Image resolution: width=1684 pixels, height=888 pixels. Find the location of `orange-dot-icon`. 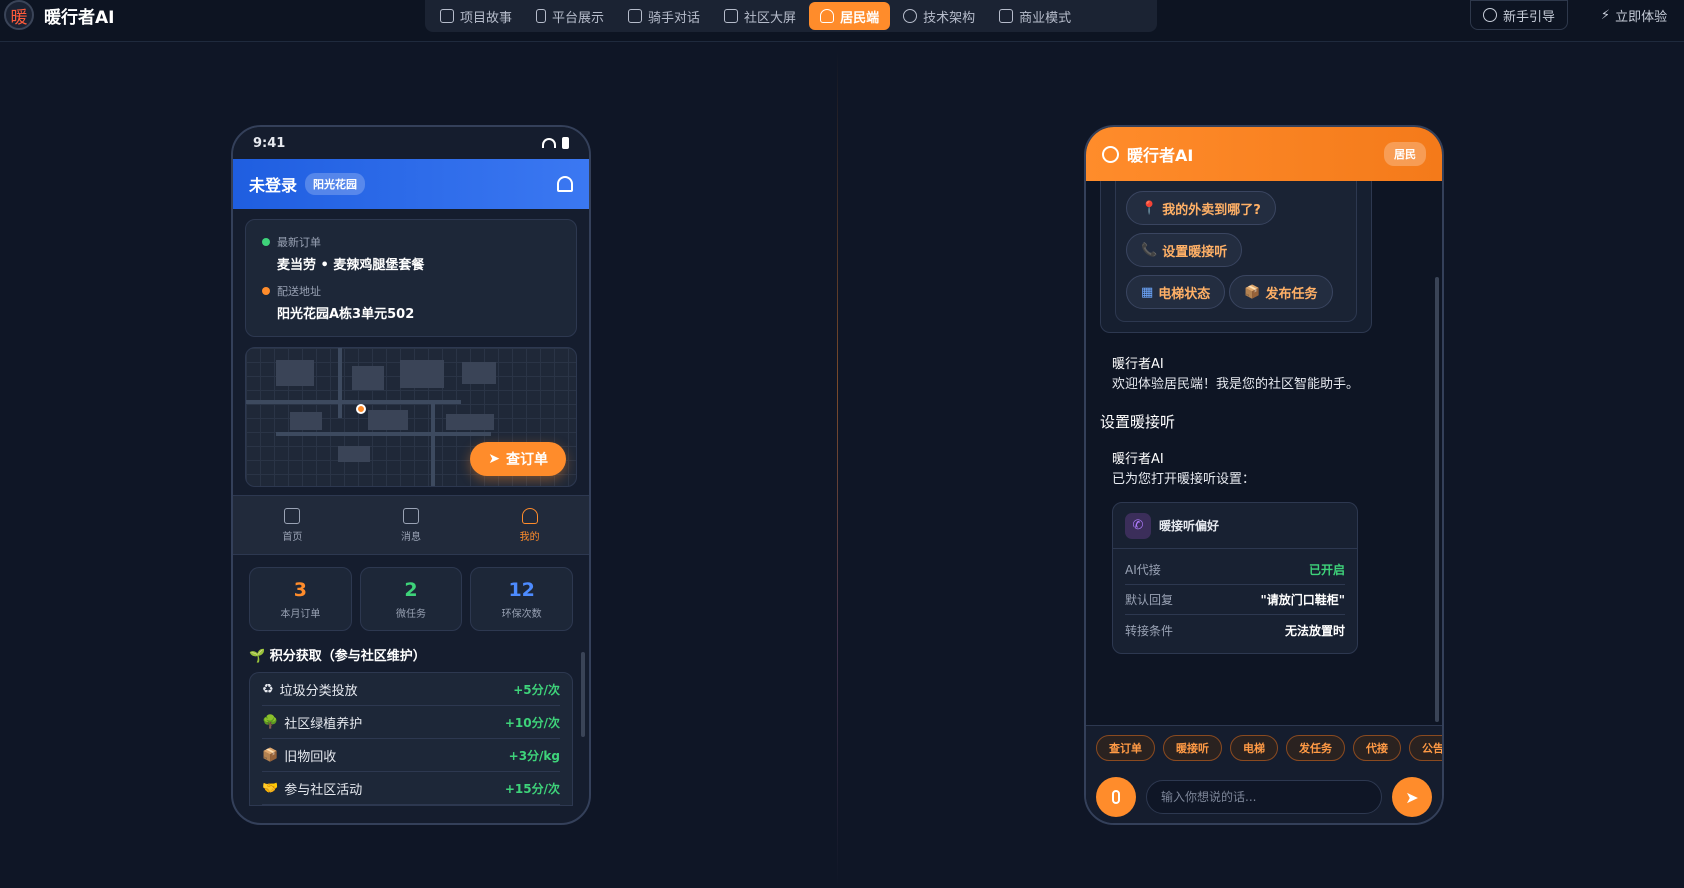

orange-dot-icon is located at coordinates (266, 291).